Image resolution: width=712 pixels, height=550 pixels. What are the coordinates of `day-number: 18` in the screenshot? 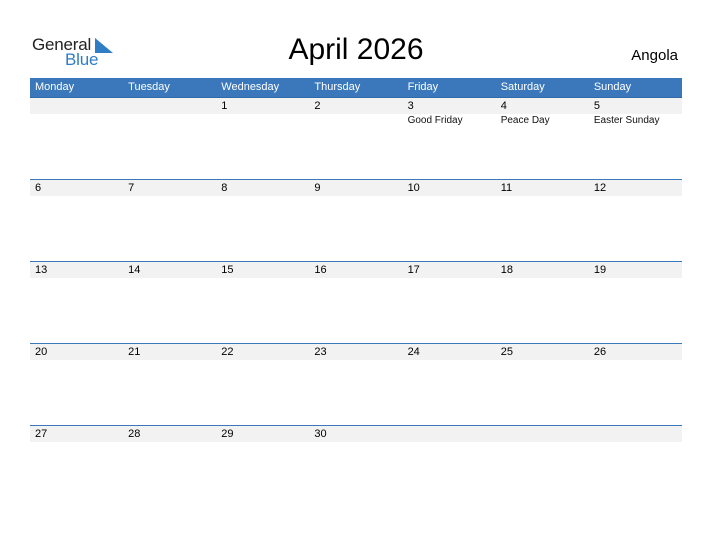 It's located at (506, 270).